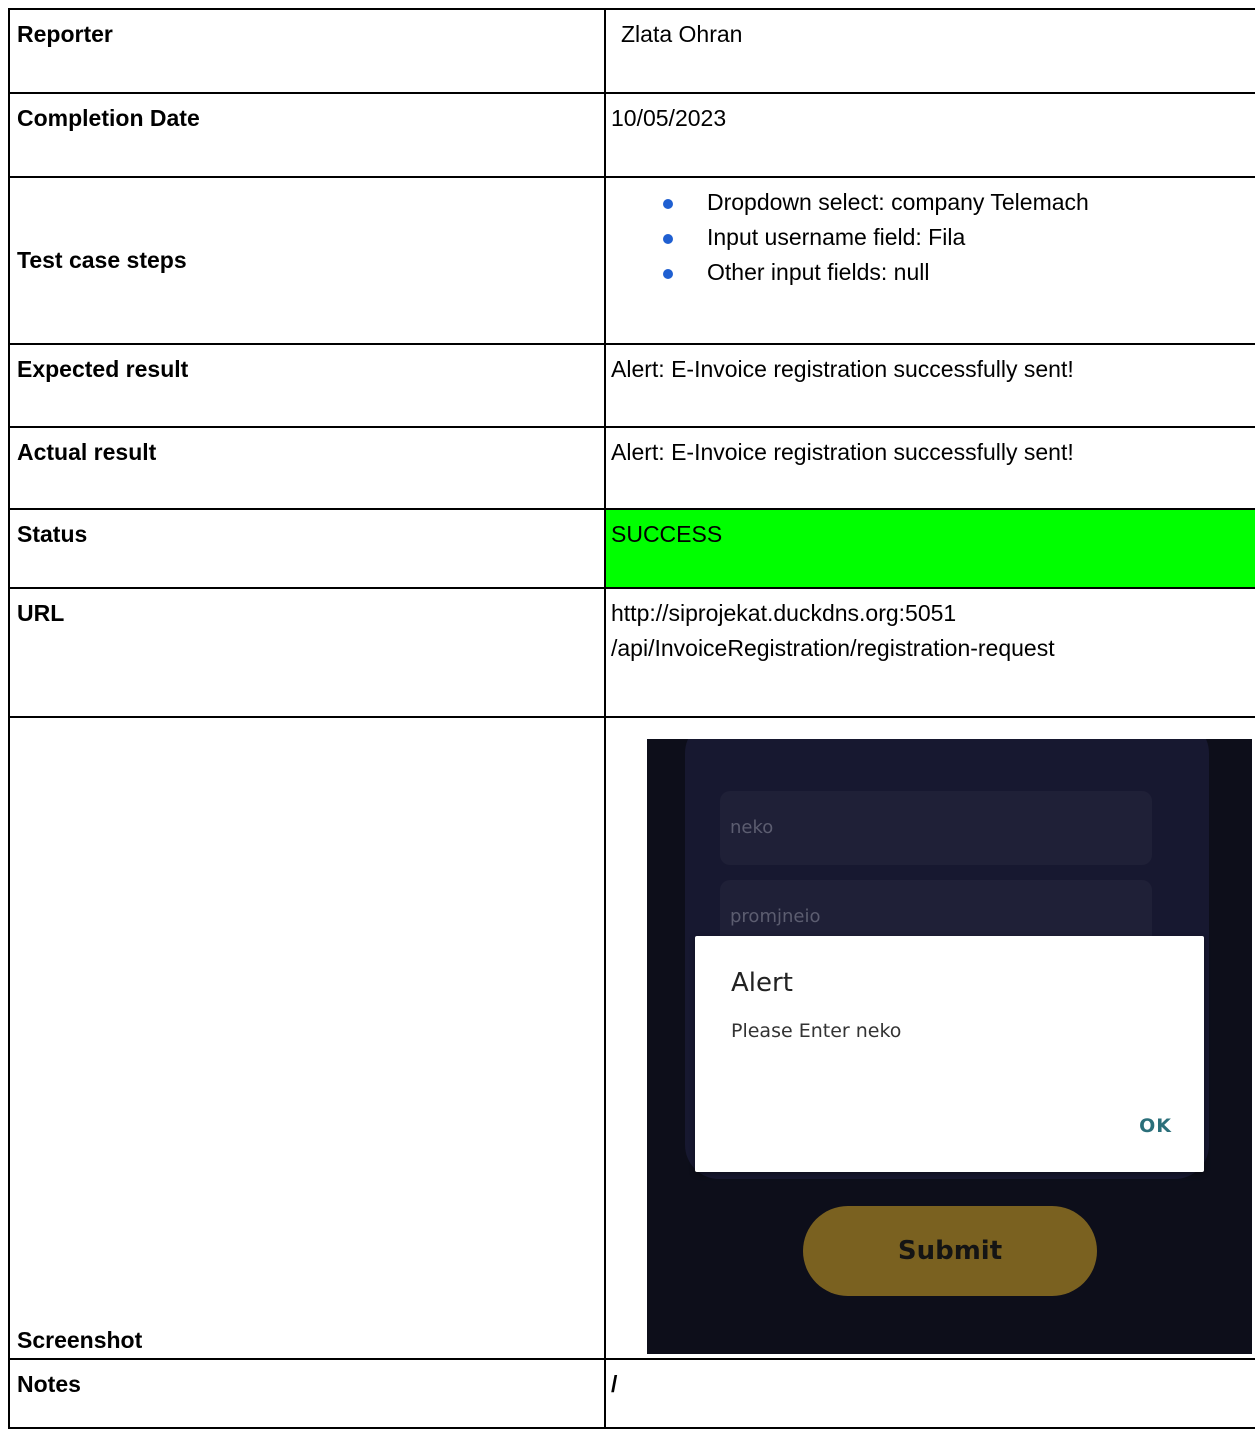 Image resolution: width=1255 pixels, height=1454 pixels. What do you see at coordinates (950, 1251) in the screenshot?
I see `submit-button: Submit` at bounding box center [950, 1251].